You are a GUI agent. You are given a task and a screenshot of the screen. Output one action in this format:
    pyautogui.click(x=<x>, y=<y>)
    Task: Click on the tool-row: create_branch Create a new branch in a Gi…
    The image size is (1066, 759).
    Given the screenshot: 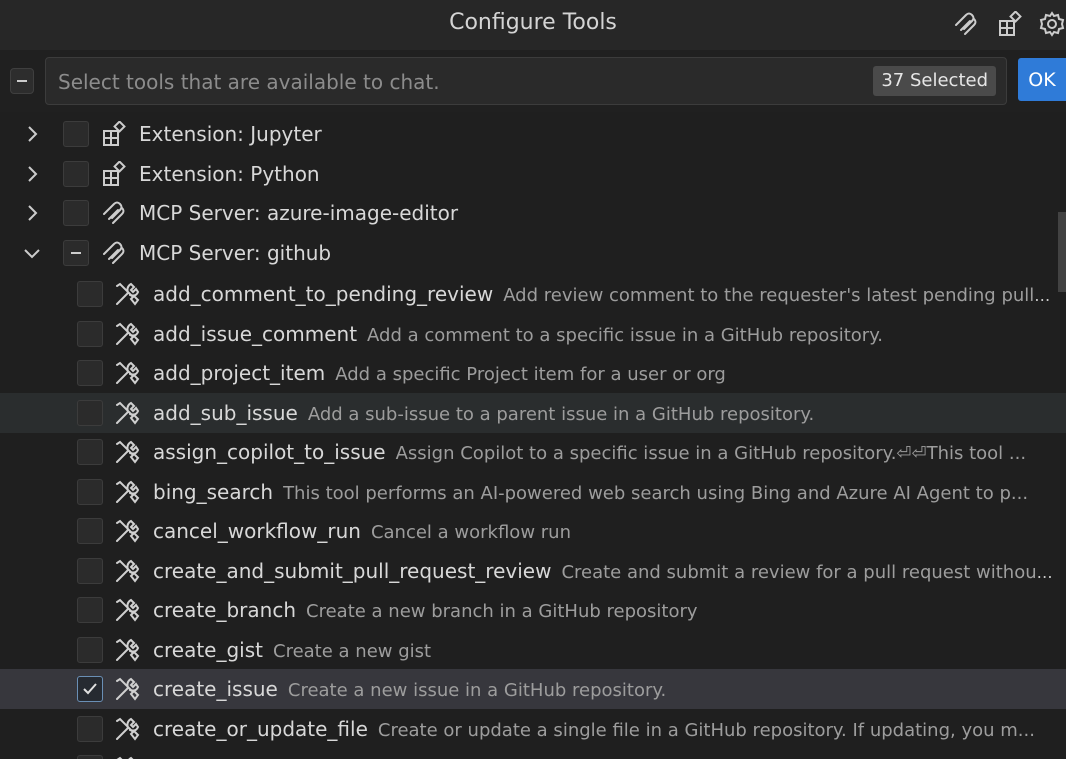 What is the action you would take?
    pyautogui.click(x=533, y=610)
    